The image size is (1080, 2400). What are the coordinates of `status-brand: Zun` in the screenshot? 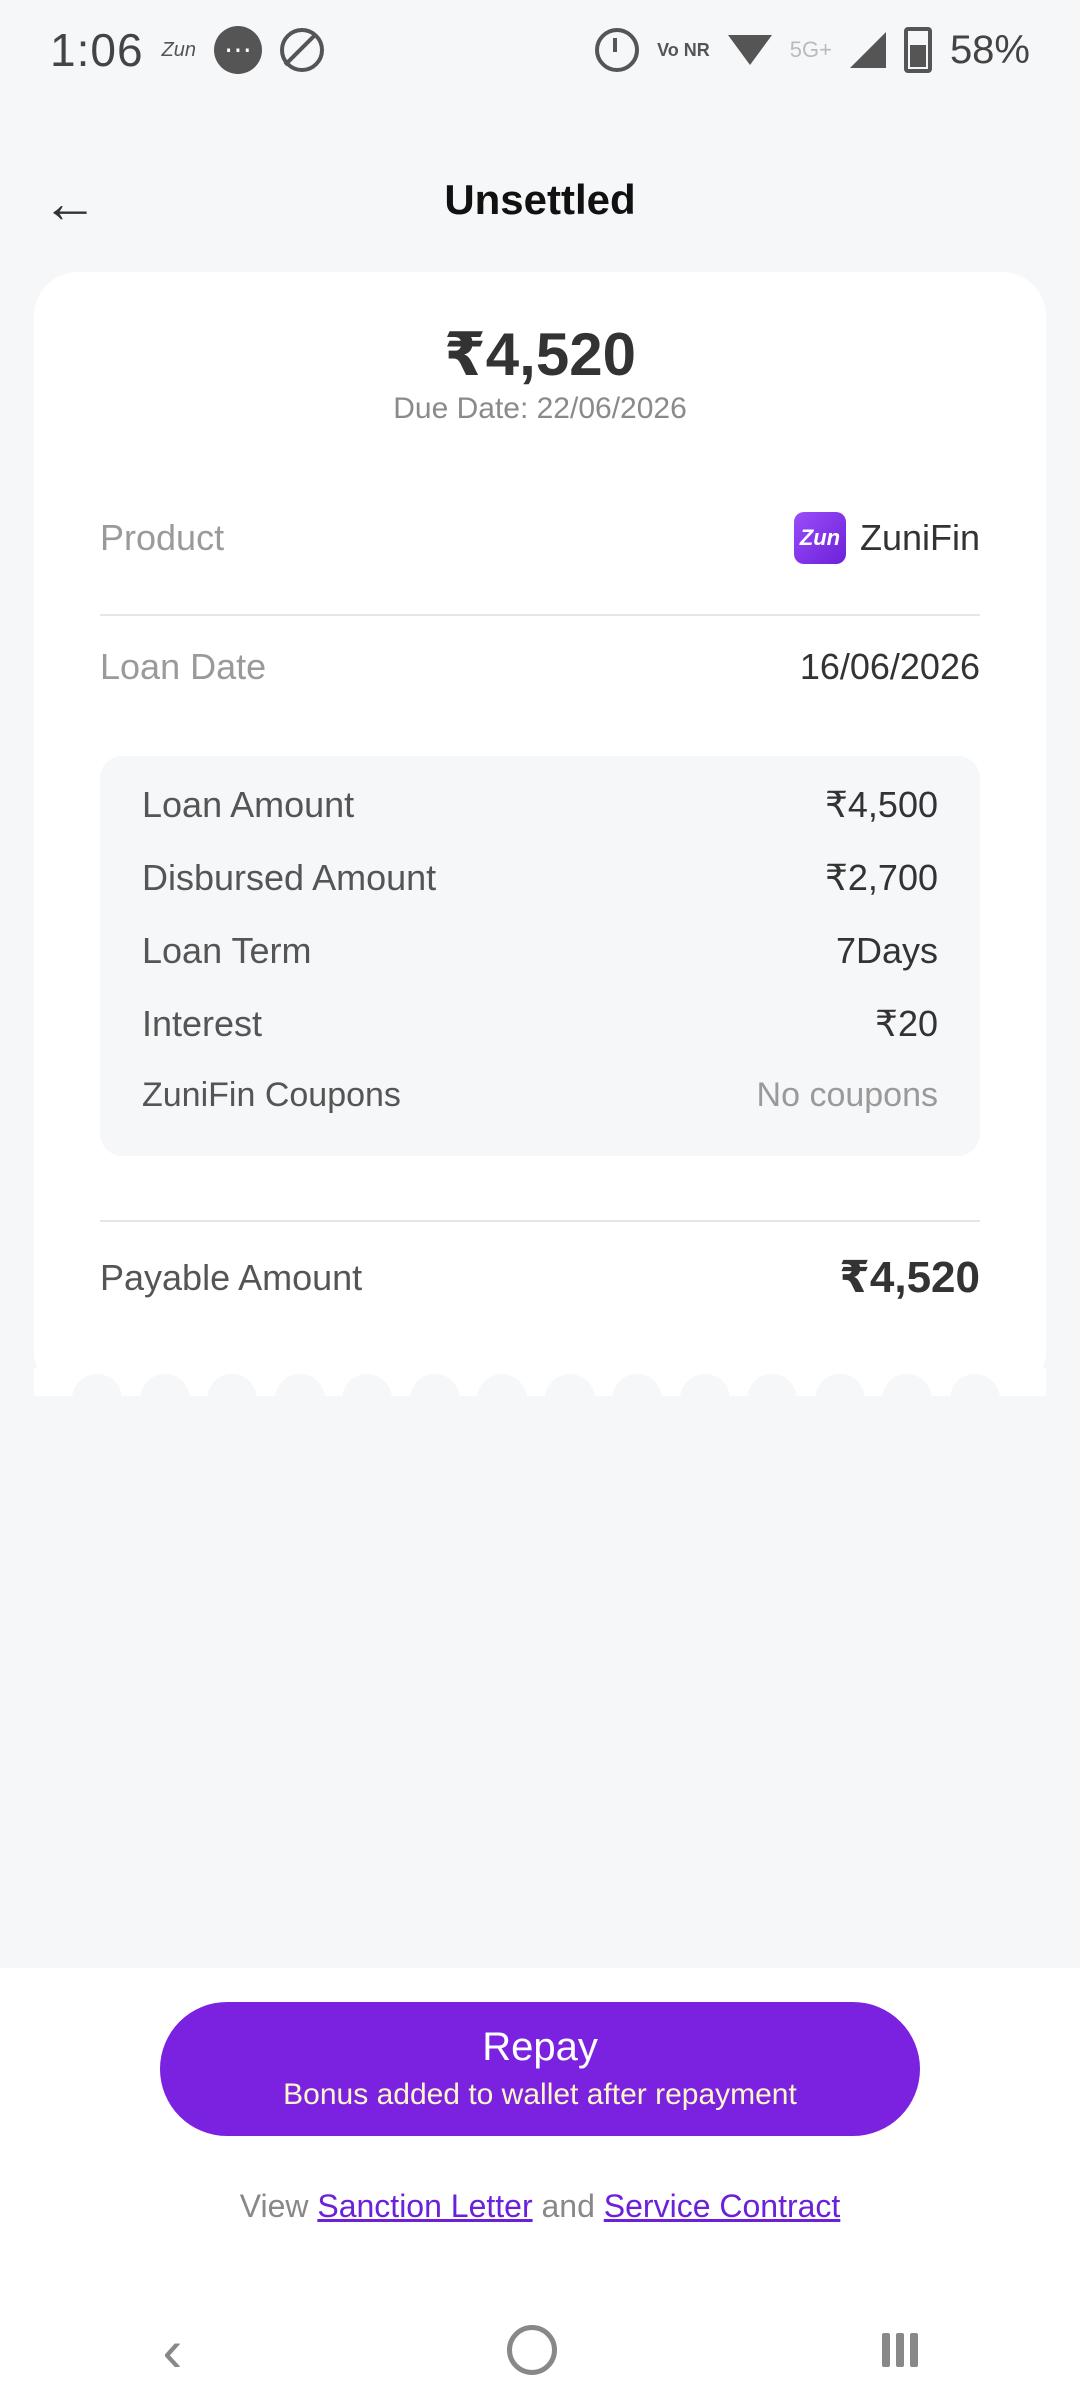 It's located at (178, 49).